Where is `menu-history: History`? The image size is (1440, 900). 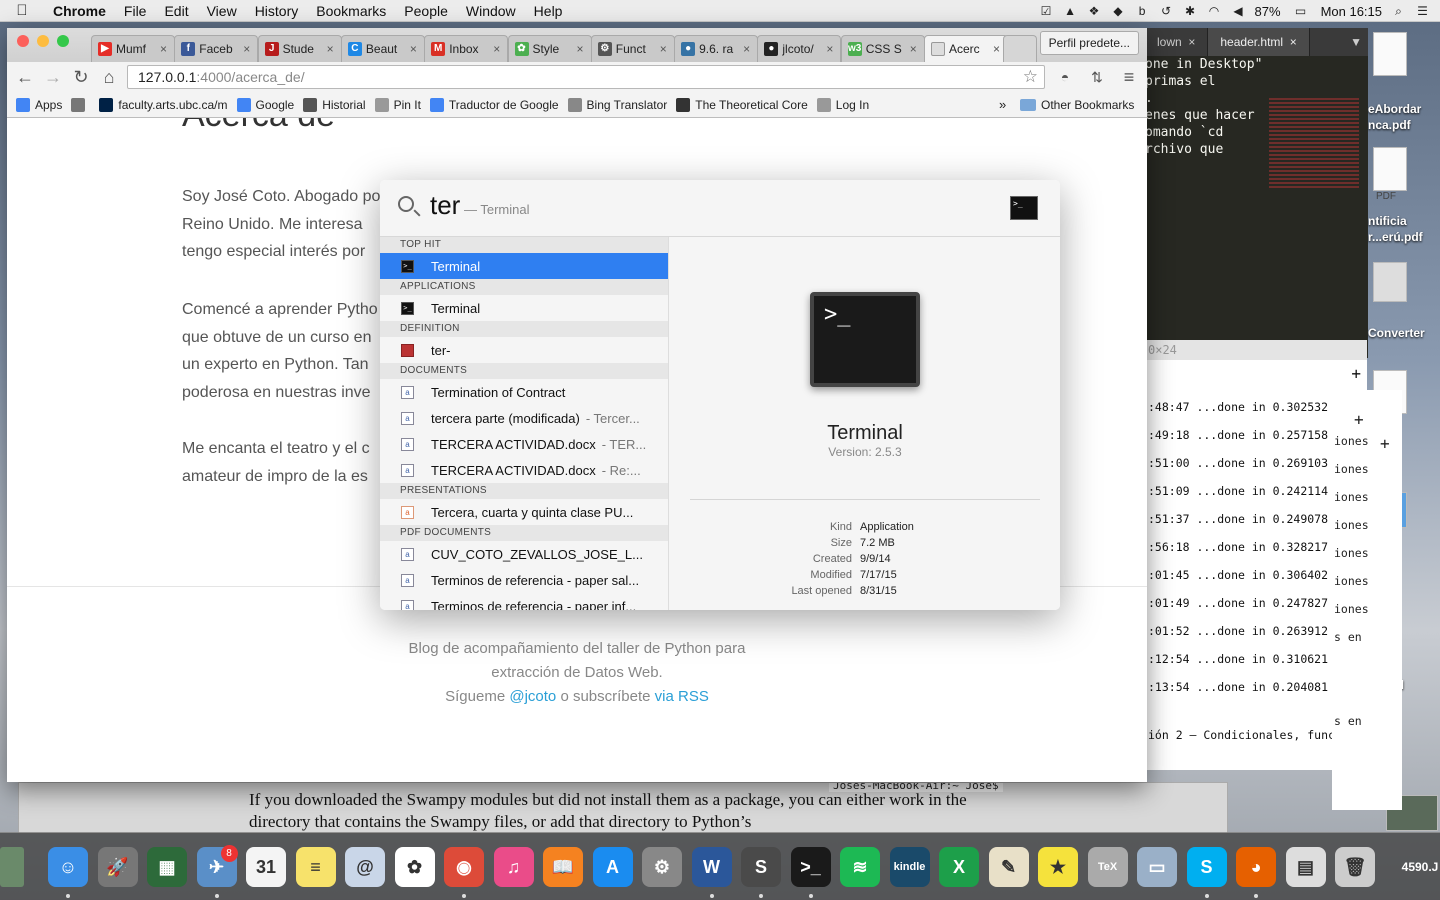
menu-history: History is located at coordinates (277, 11).